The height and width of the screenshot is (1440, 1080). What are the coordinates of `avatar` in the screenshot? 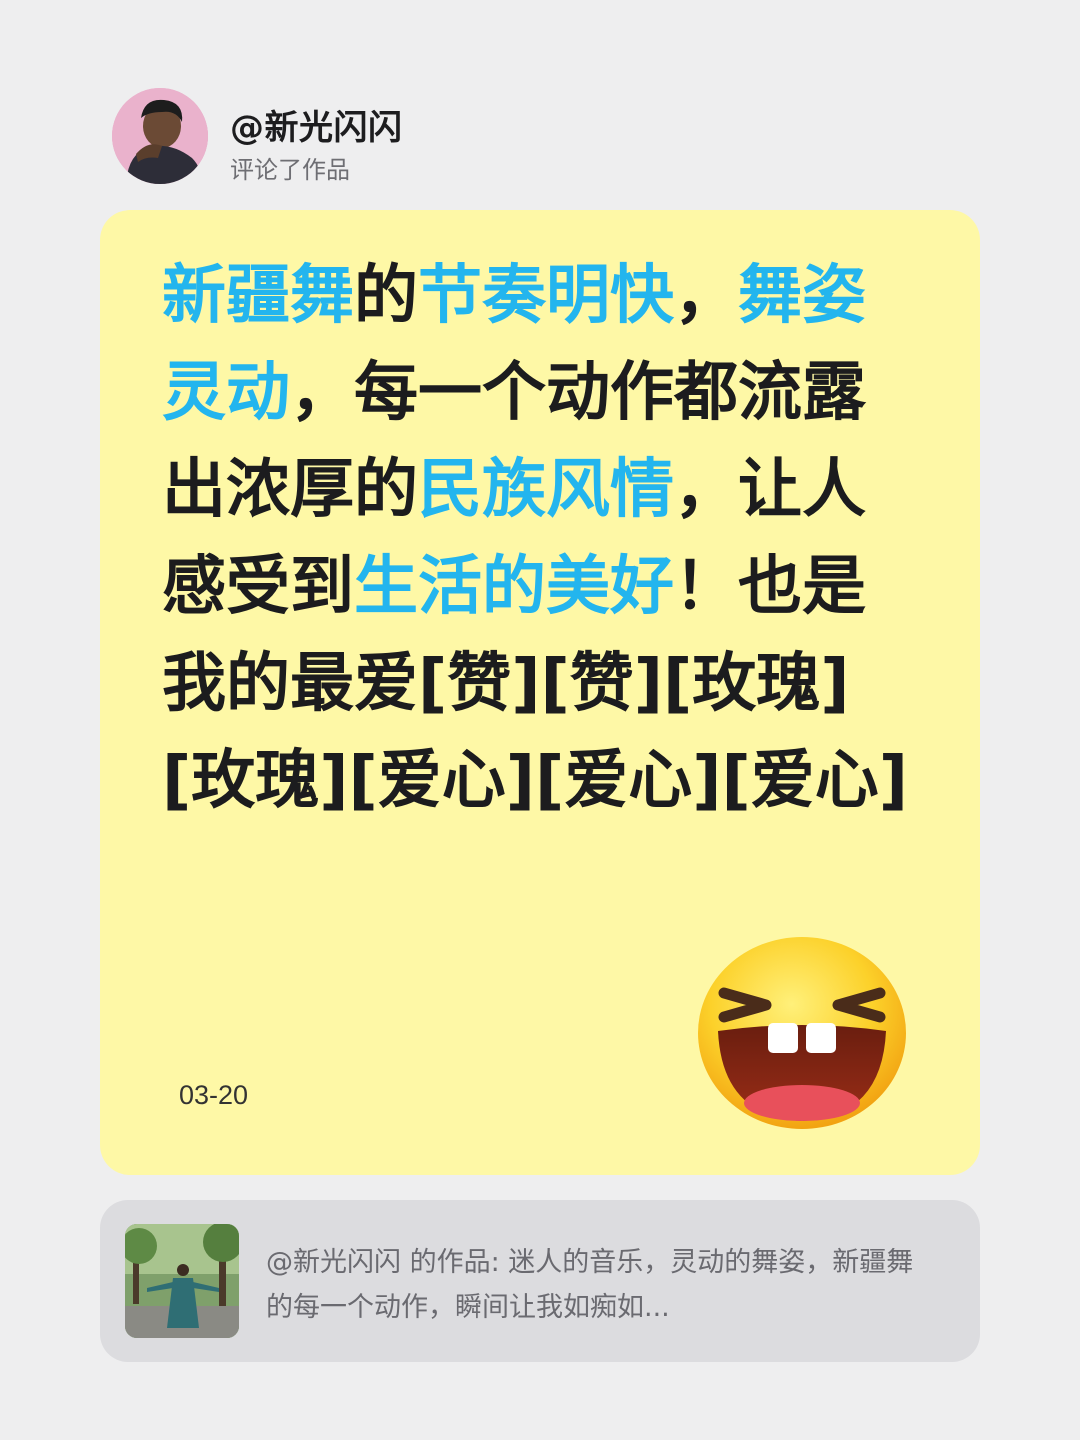 It's located at (160, 136).